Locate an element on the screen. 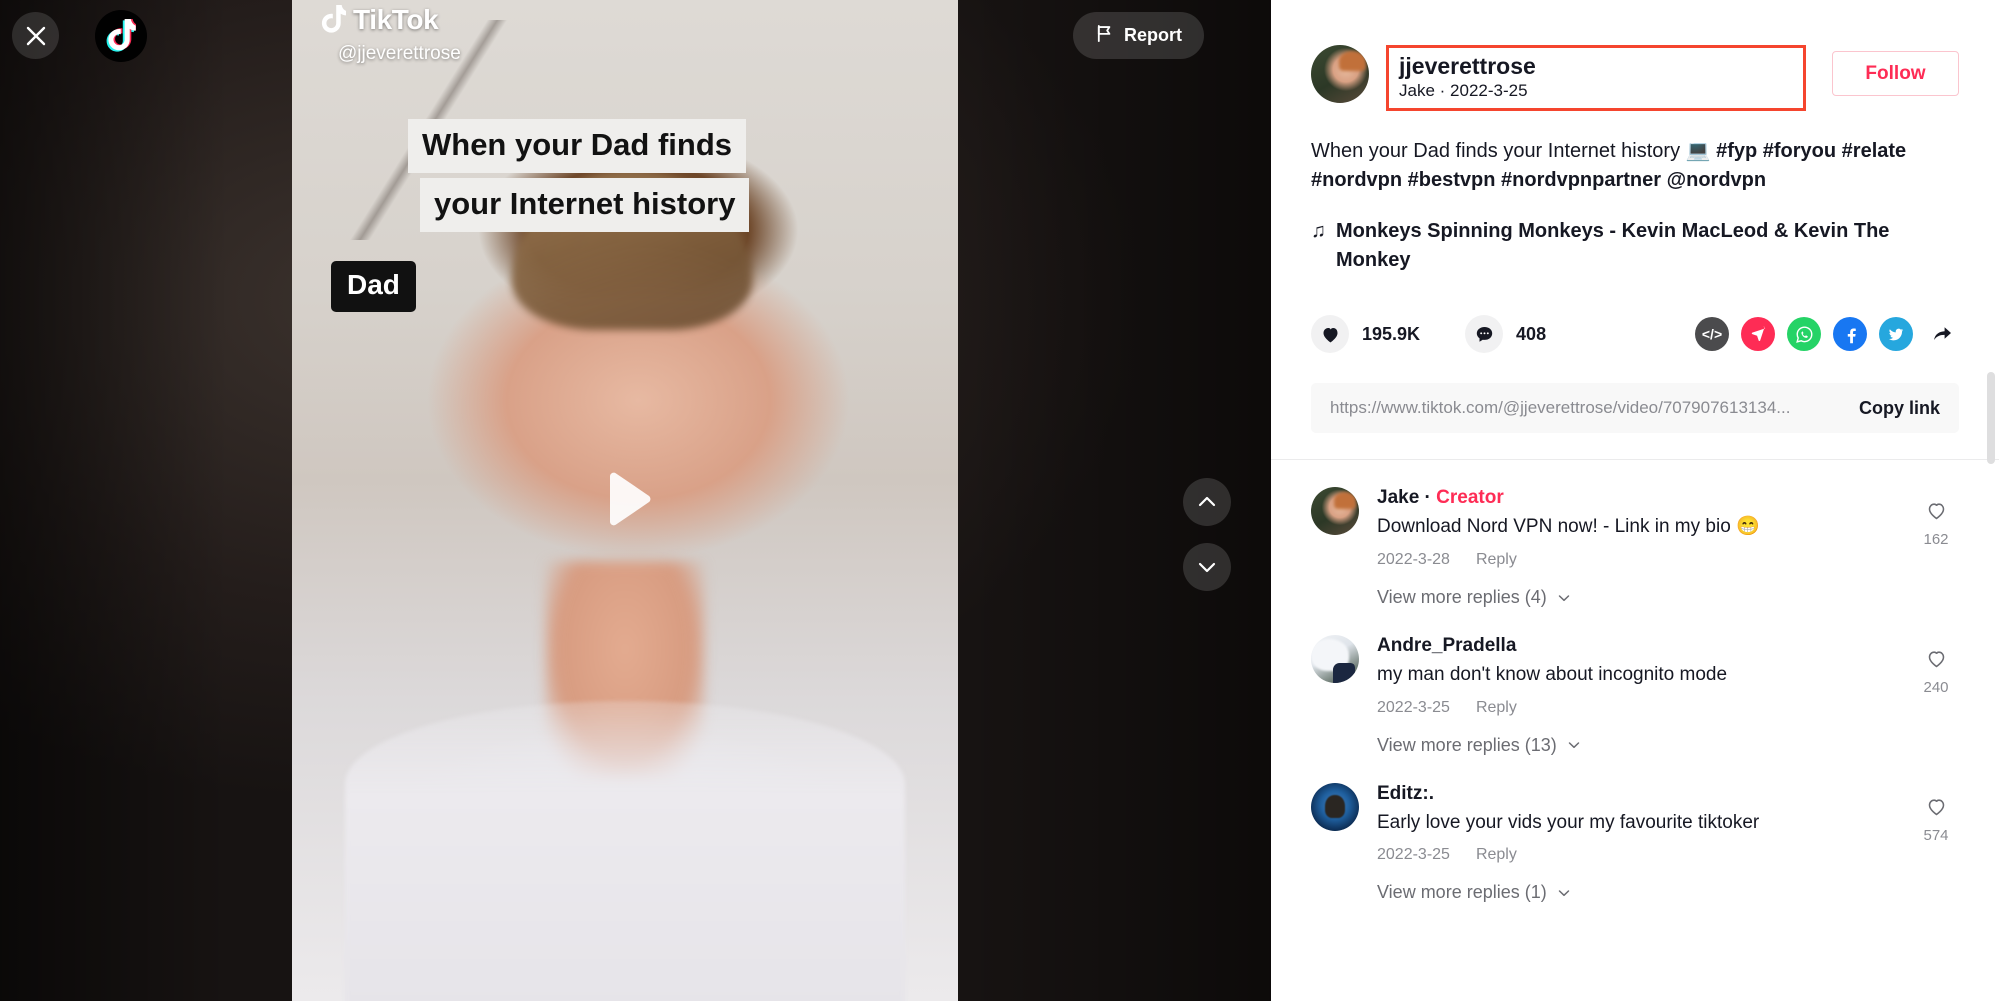 The image size is (1999, 1001). comment-author-name: Jake is located at coordinates (1398, 498).